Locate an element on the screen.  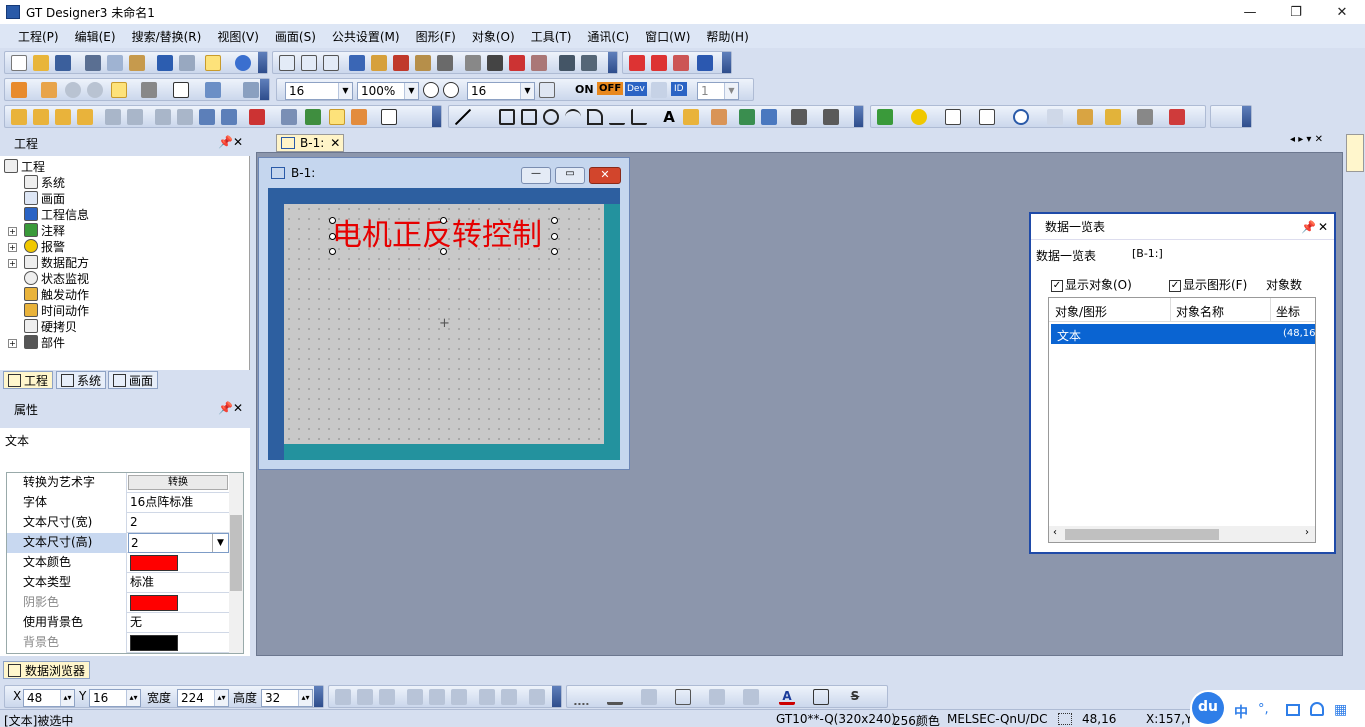
window-screen-icon is located at coordinates (309, 63).